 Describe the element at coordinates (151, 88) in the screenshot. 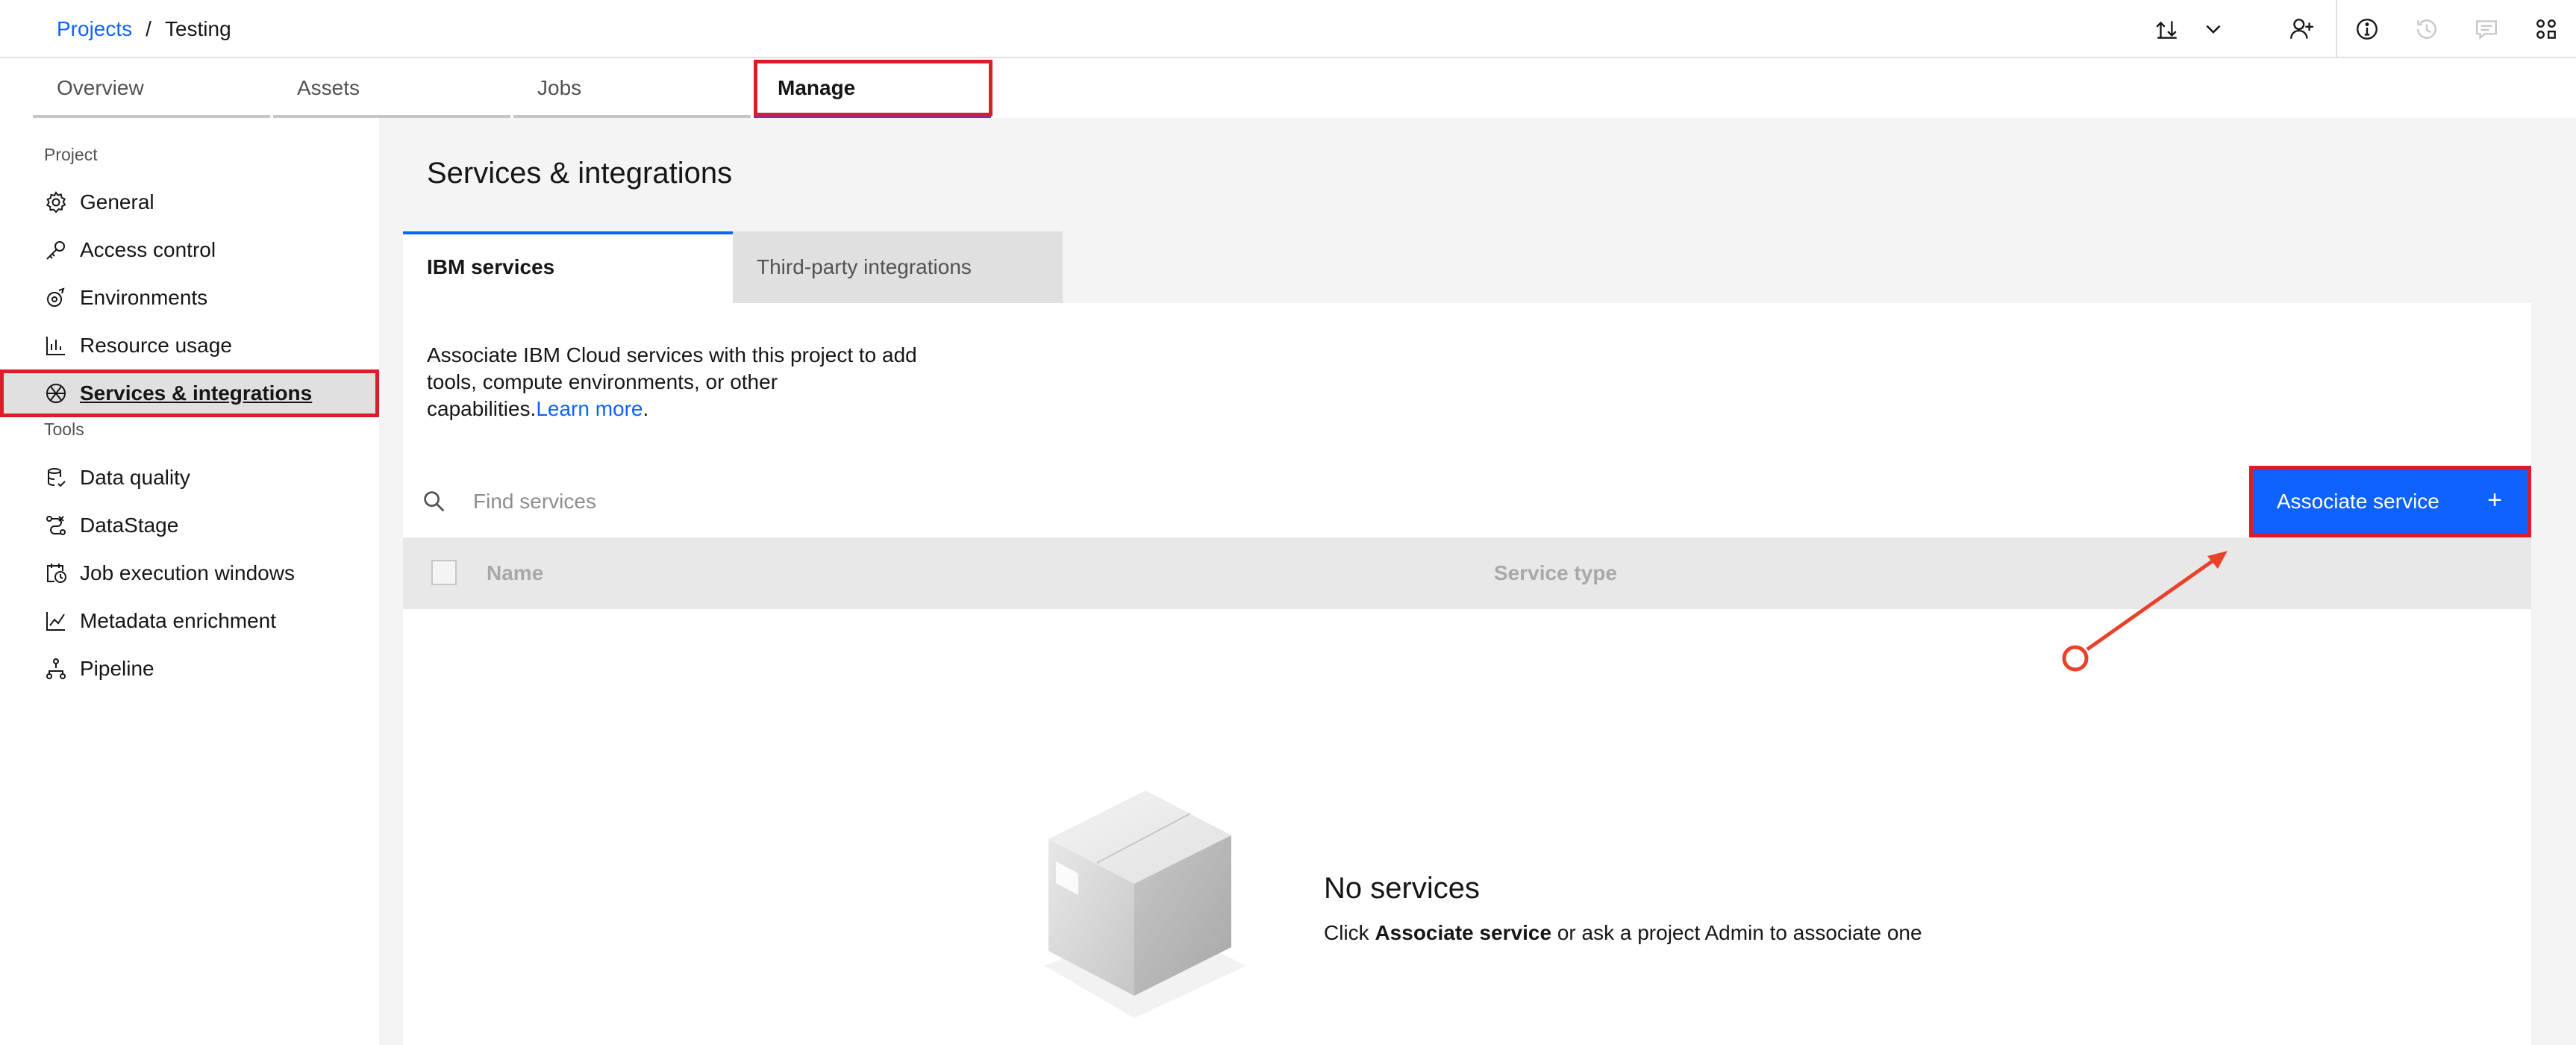

I see `tab-overview: Overview` at that location.